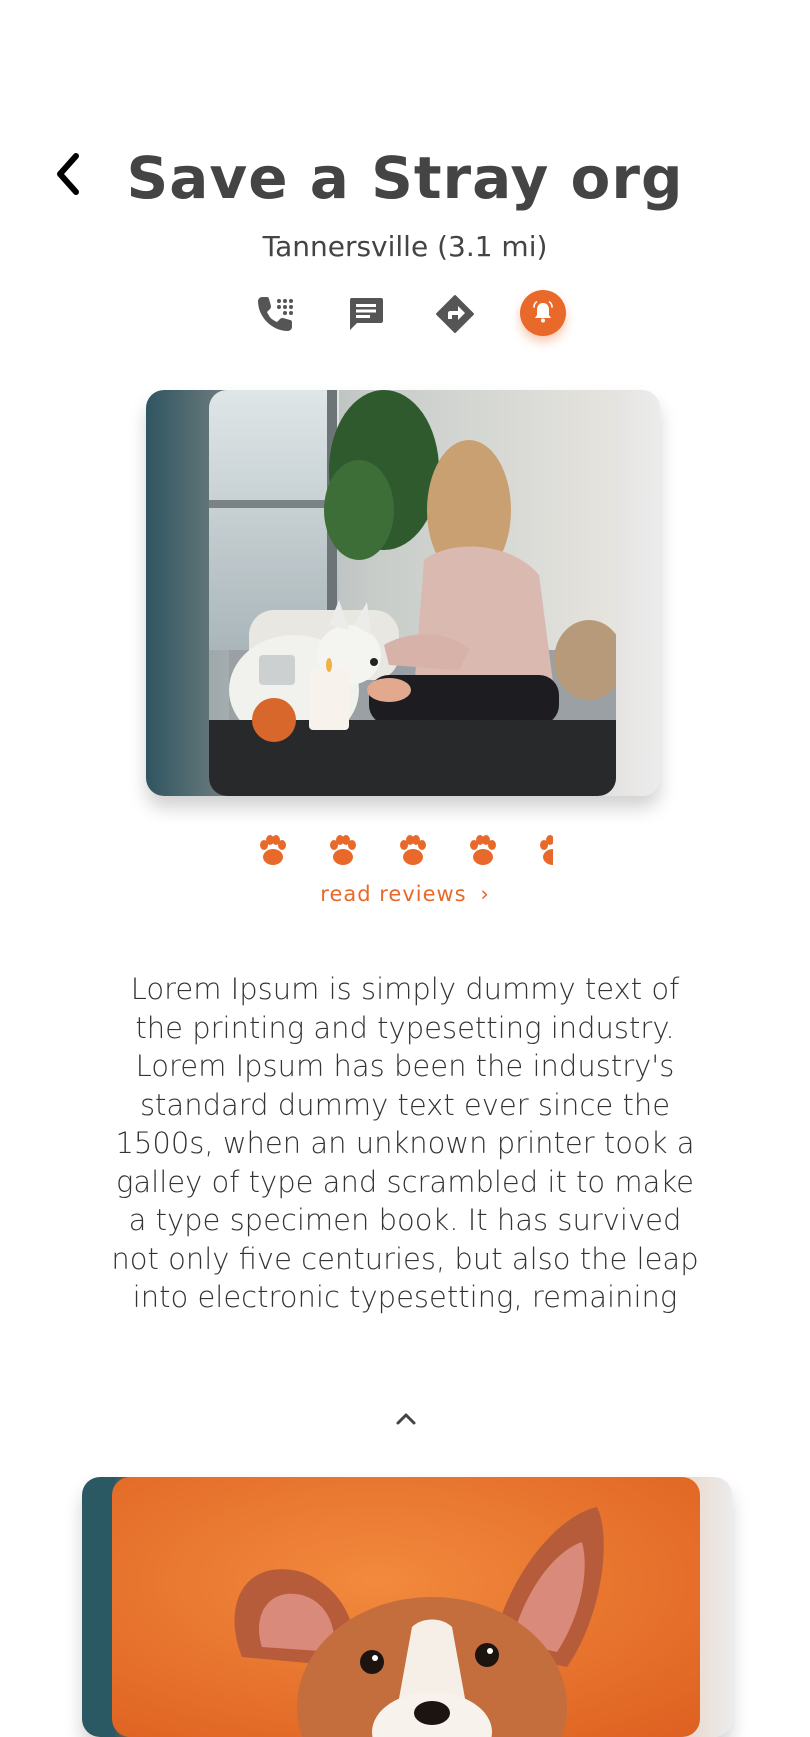 This screenshot has width=810, height=1737. I want to click on photo-carousel, so click(403, 593).